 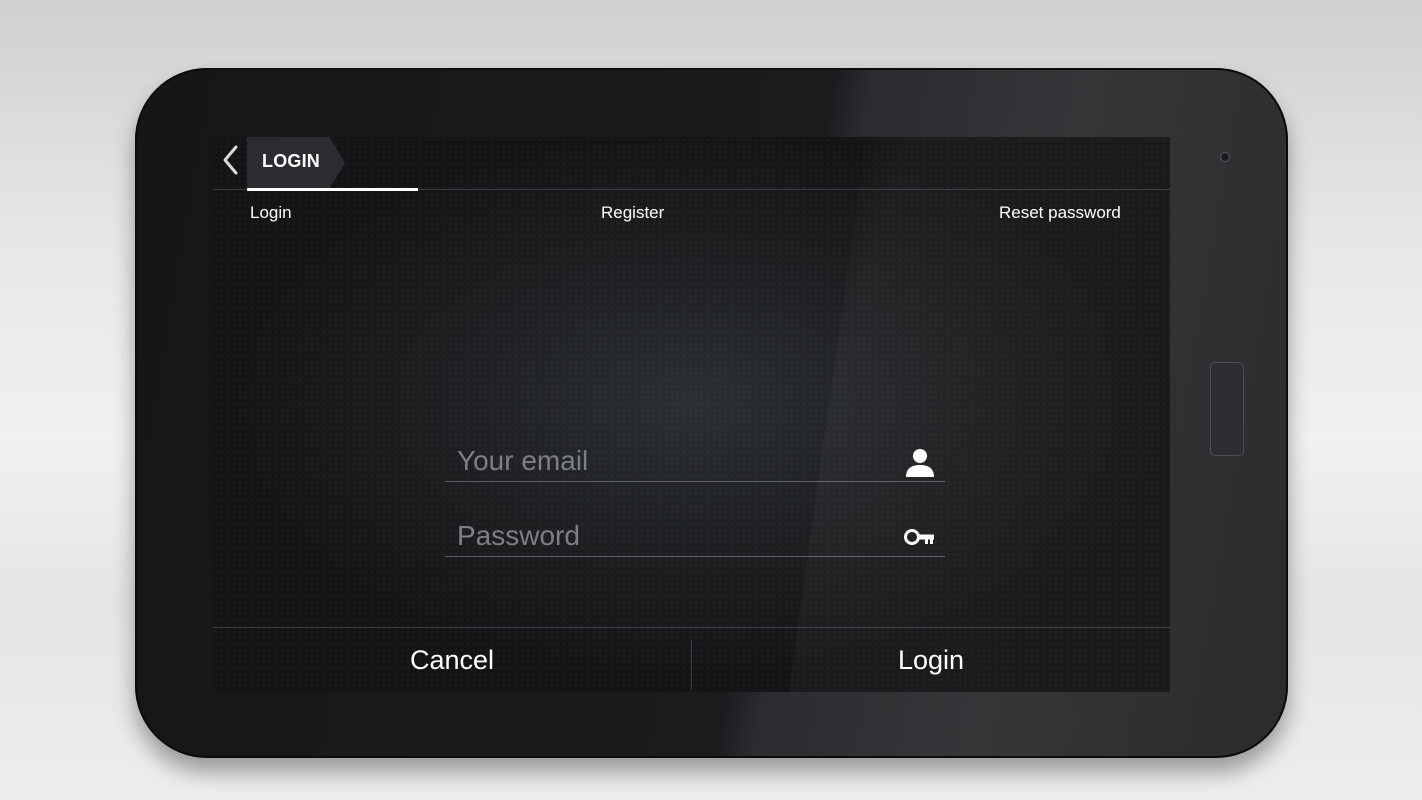 I want to click on password-field, so click(x=667, y=536).